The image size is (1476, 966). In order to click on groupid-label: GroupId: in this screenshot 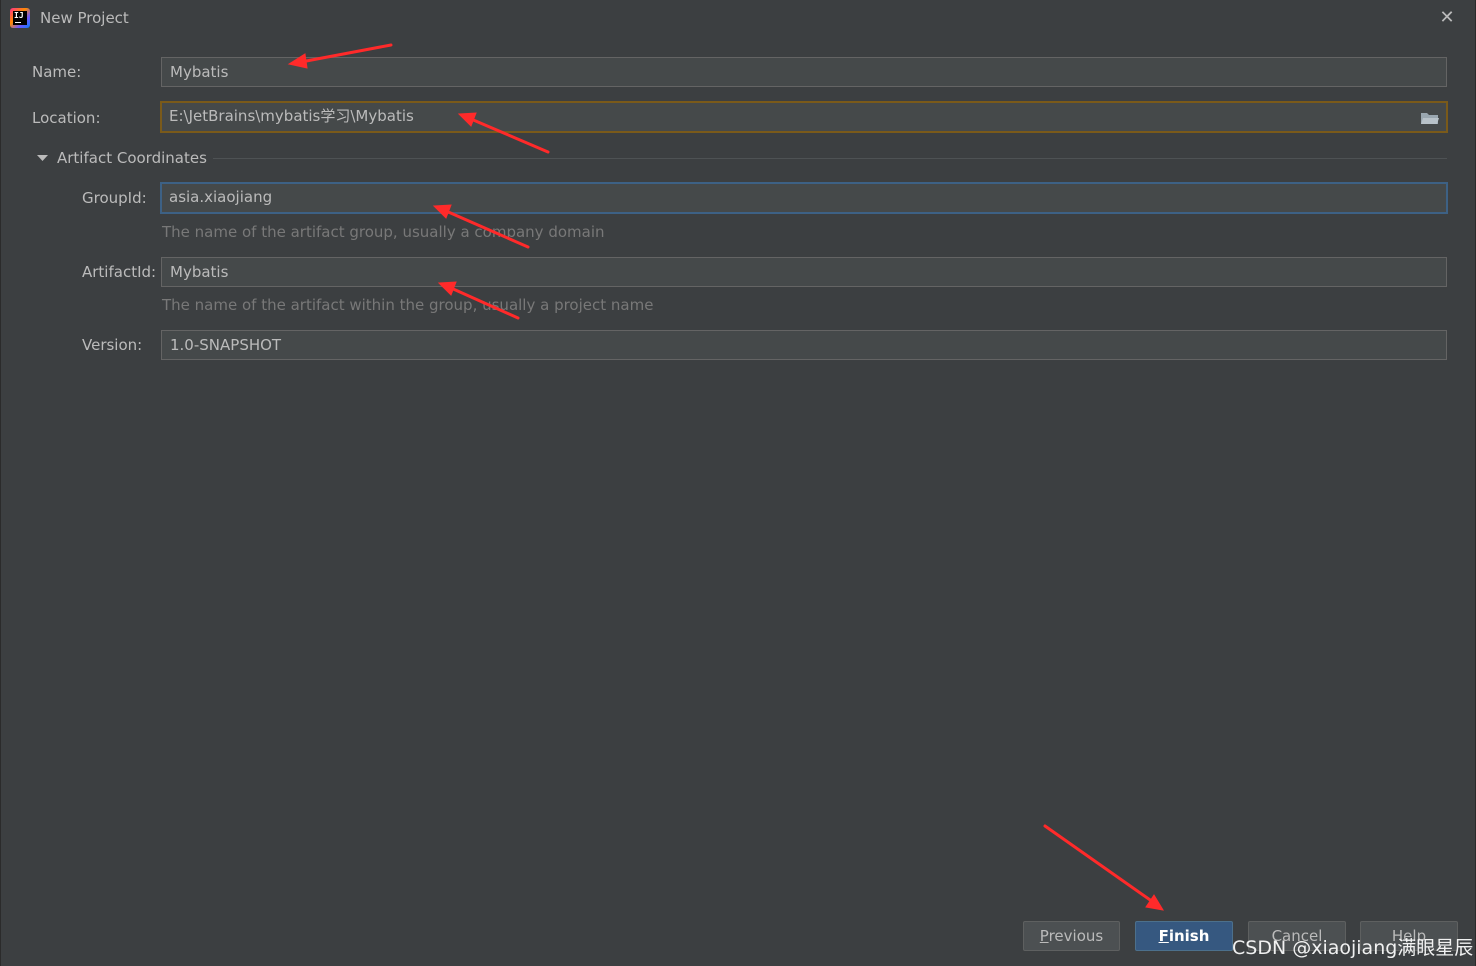, I will do `click(114, 198)`.